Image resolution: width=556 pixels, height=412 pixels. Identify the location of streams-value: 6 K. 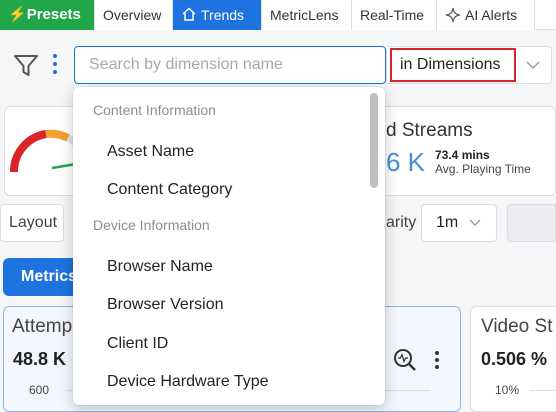
(406, 162).